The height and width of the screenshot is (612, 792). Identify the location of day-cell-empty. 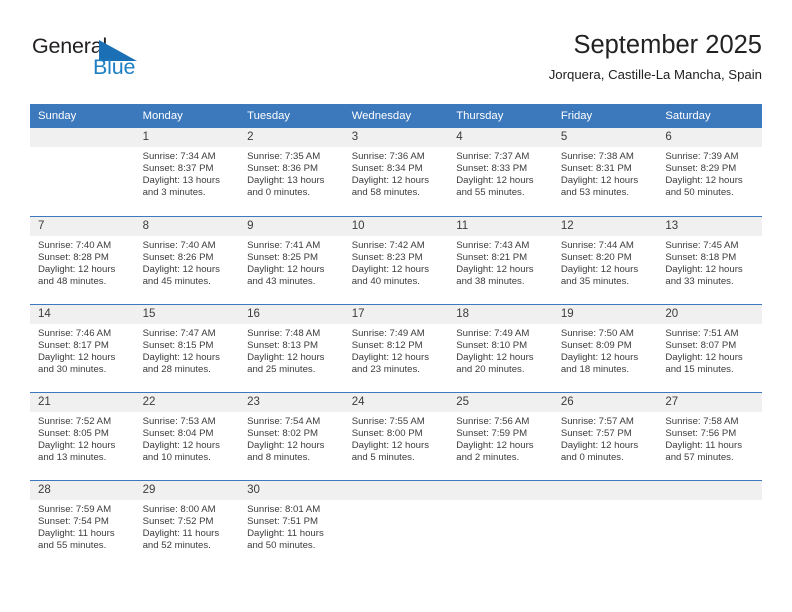
(396, 523).